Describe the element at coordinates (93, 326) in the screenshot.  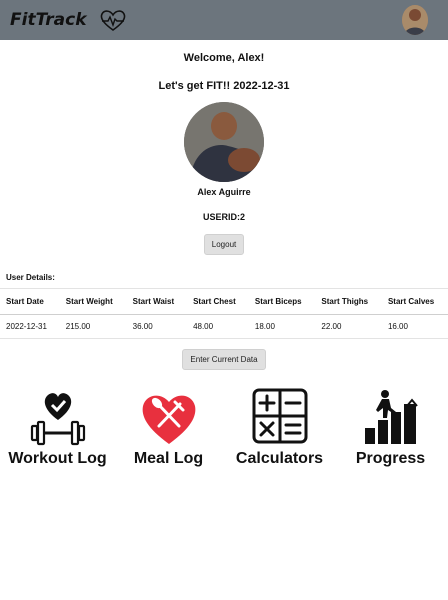
I see `table-cell: 215.00` at that location.